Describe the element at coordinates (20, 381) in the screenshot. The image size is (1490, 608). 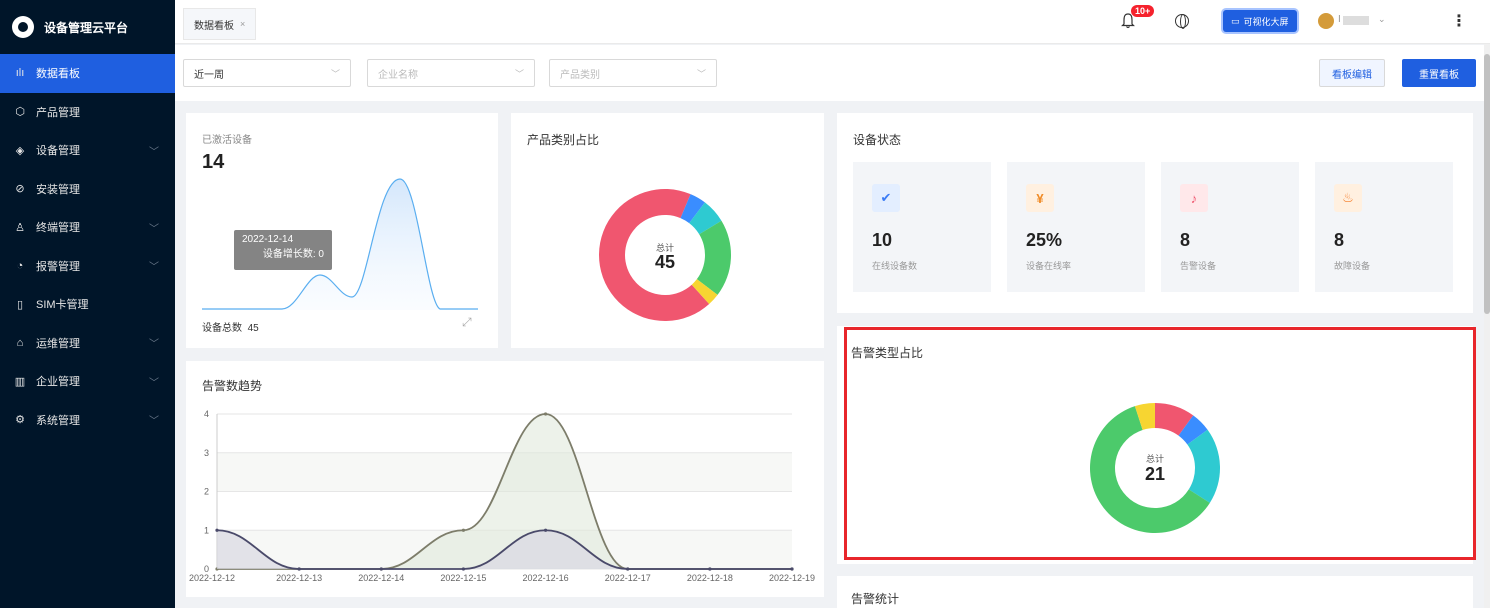
I see `building-icon: ▥` at that location.